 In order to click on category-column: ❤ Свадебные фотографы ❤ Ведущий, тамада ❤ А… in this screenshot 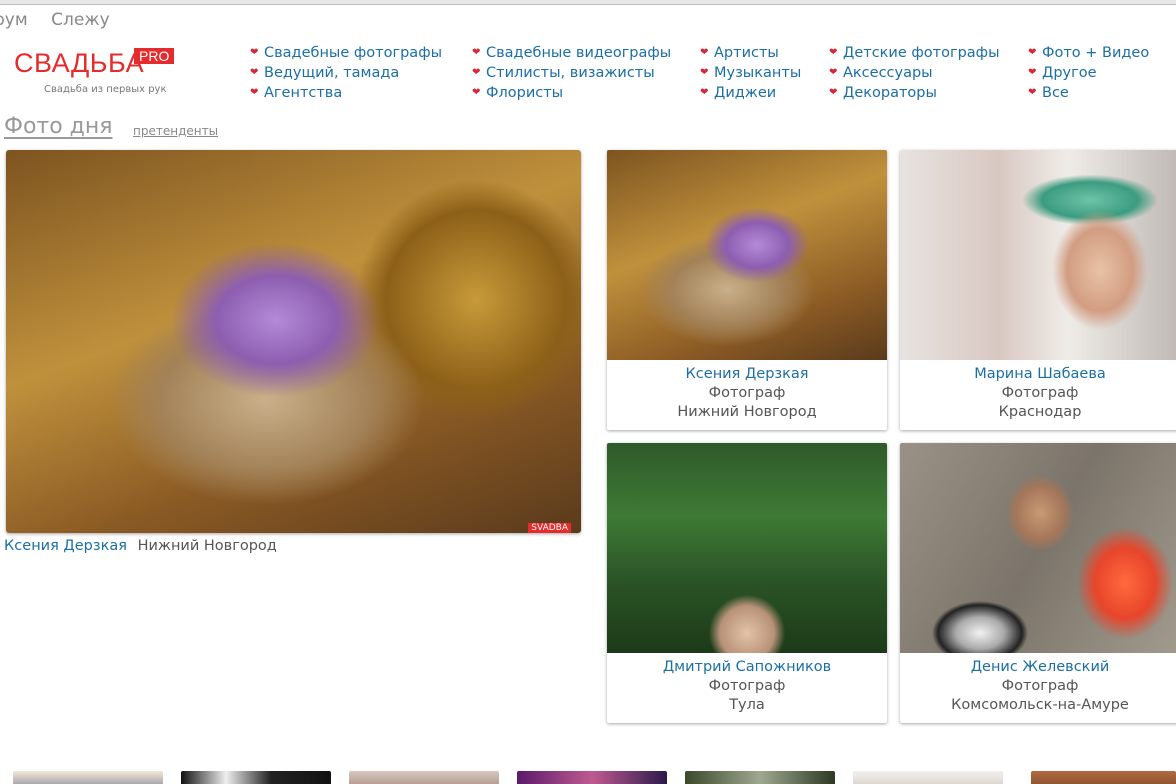, I will do `click(346, 73)`.